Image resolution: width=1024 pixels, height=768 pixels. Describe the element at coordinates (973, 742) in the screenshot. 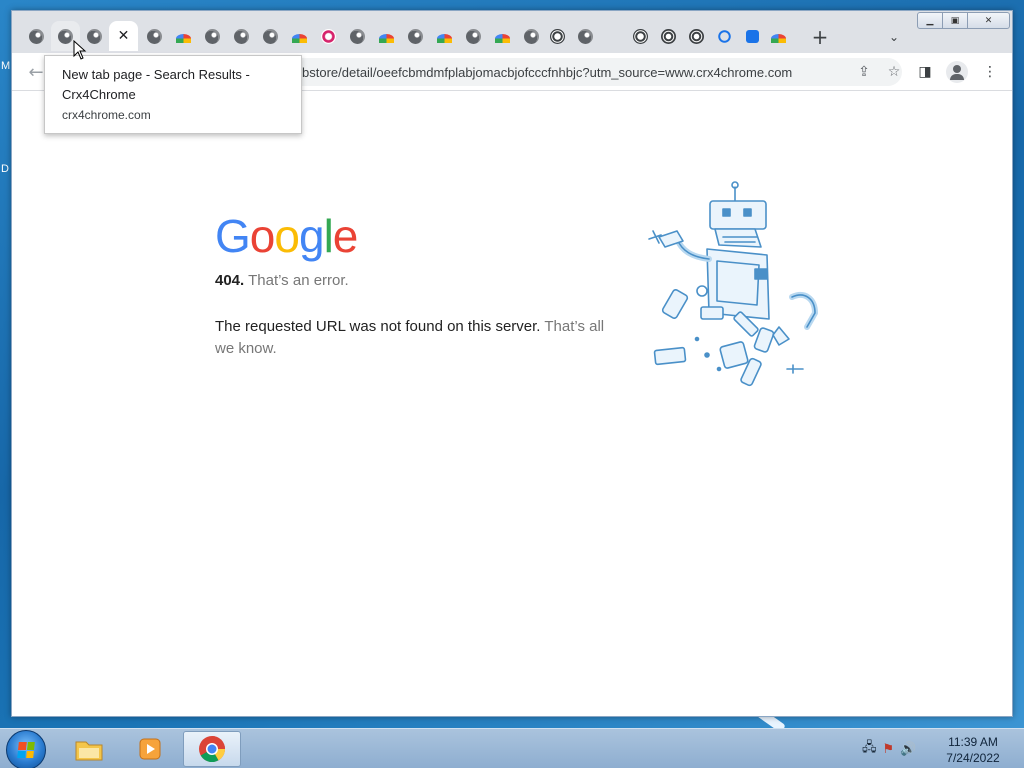

I see `clock-time: 11:39 AM` at that location.